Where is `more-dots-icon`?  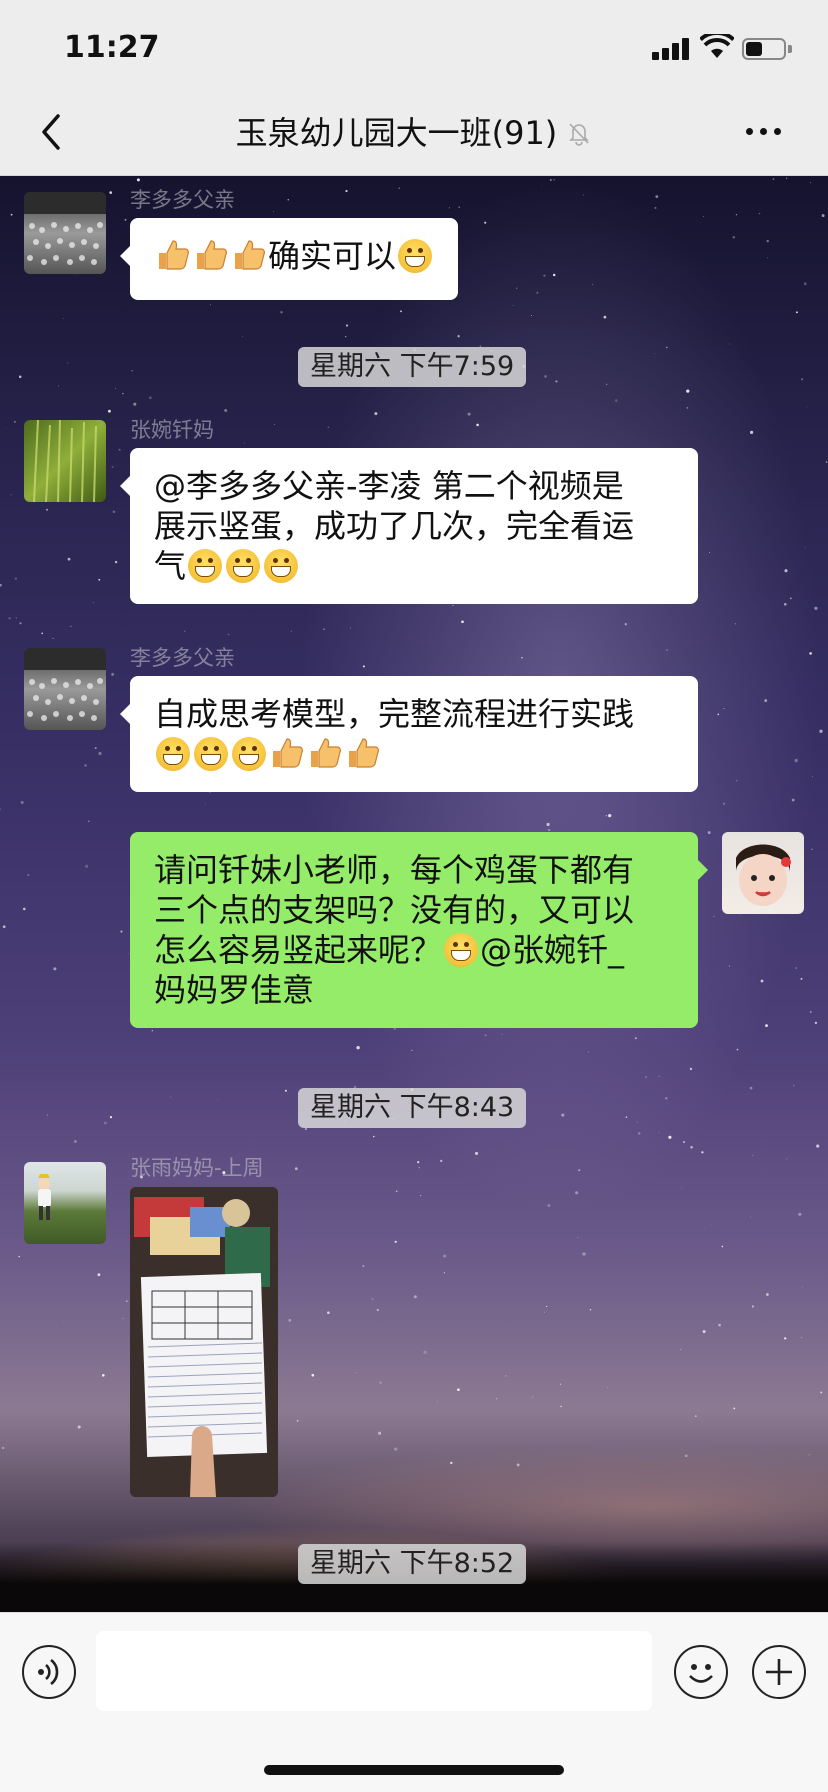 more-dots-icon is located at coordinates (764, 132).